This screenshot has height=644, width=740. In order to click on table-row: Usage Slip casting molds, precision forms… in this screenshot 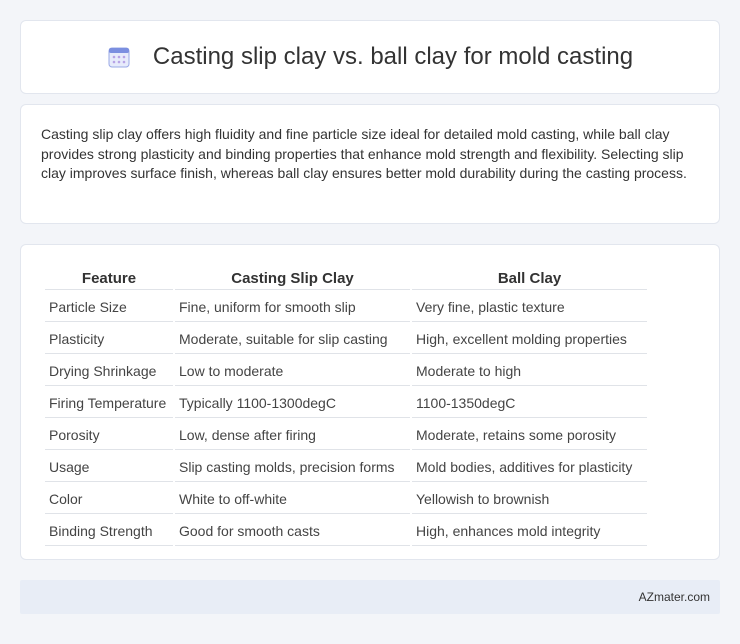, I will do `click(346, 467)`.